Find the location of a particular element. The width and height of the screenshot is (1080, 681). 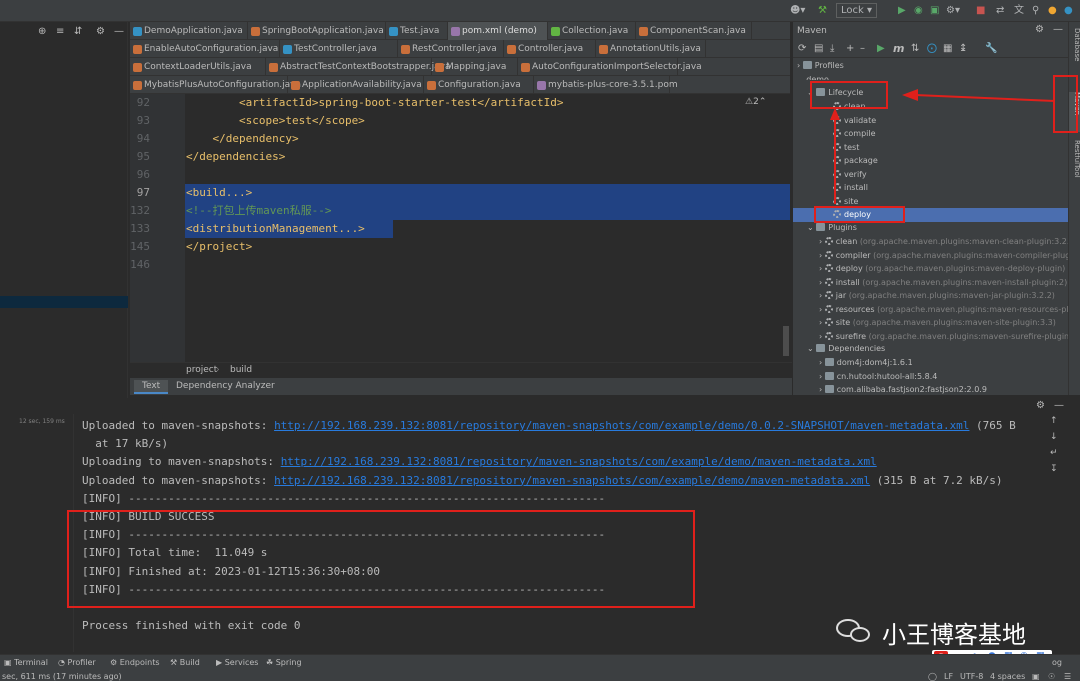

expand-icon: ⇵ is located at coordinates (78, 31).